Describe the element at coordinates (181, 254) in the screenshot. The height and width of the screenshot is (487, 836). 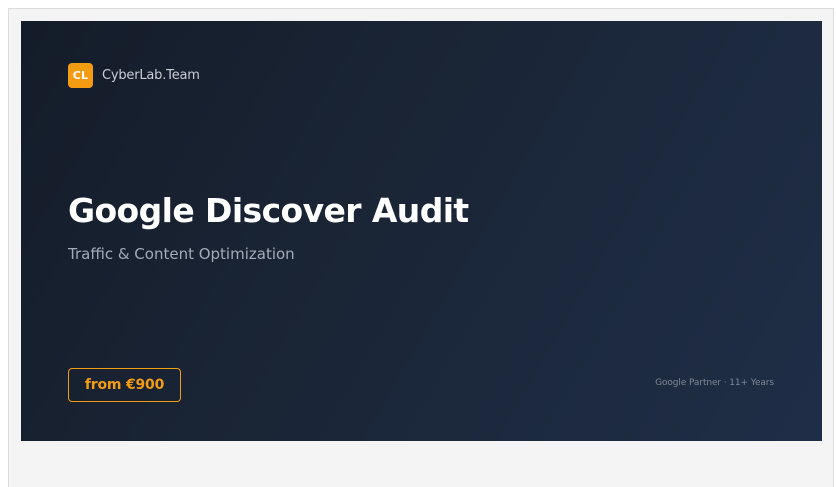
I see `page-subtitle: Traffic & Content Optimization` at that location.